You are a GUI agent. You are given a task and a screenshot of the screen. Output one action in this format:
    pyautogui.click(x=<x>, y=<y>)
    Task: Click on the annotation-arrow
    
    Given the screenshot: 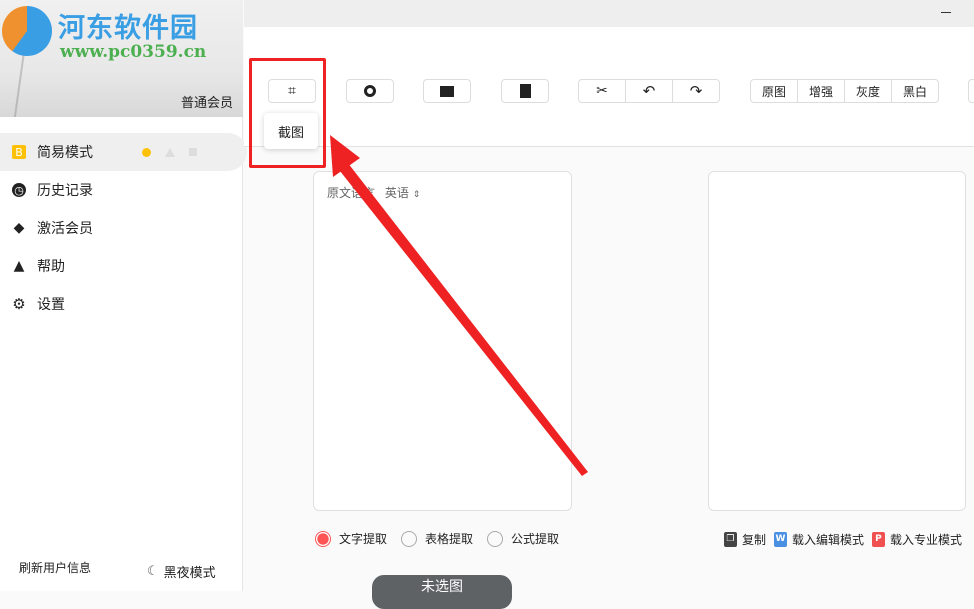 What is the action you would take?
    pyautogui.click(x=459, y=305)
    